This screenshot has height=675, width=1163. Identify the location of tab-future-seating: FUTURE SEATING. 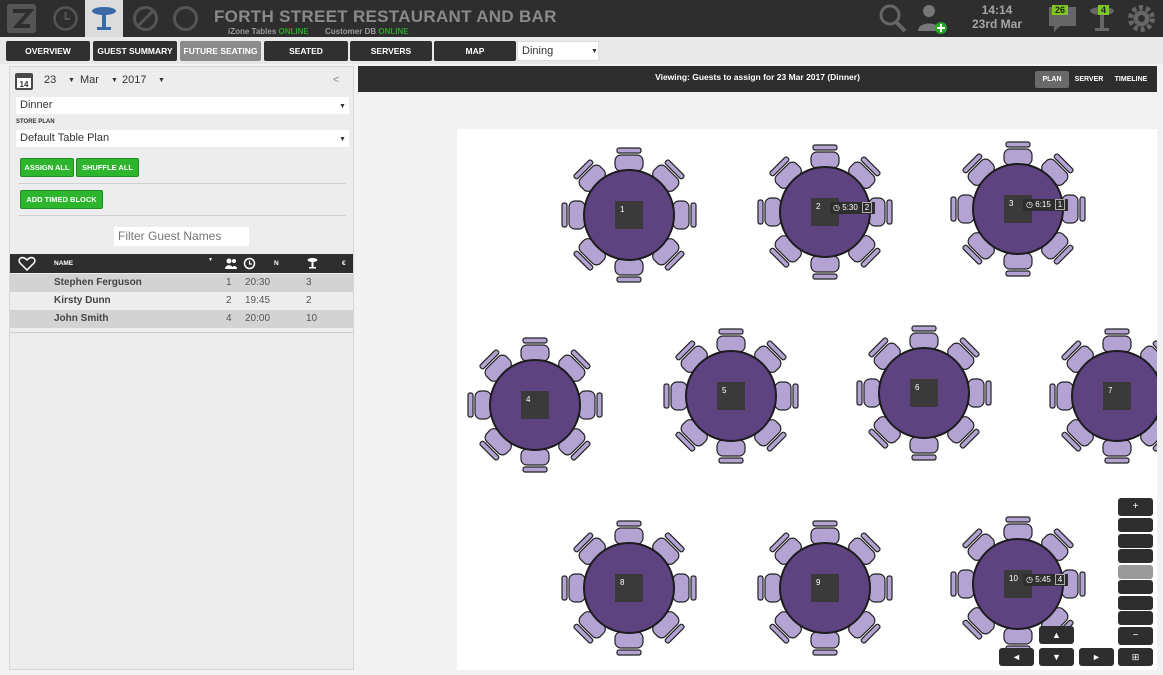
(220, 51).